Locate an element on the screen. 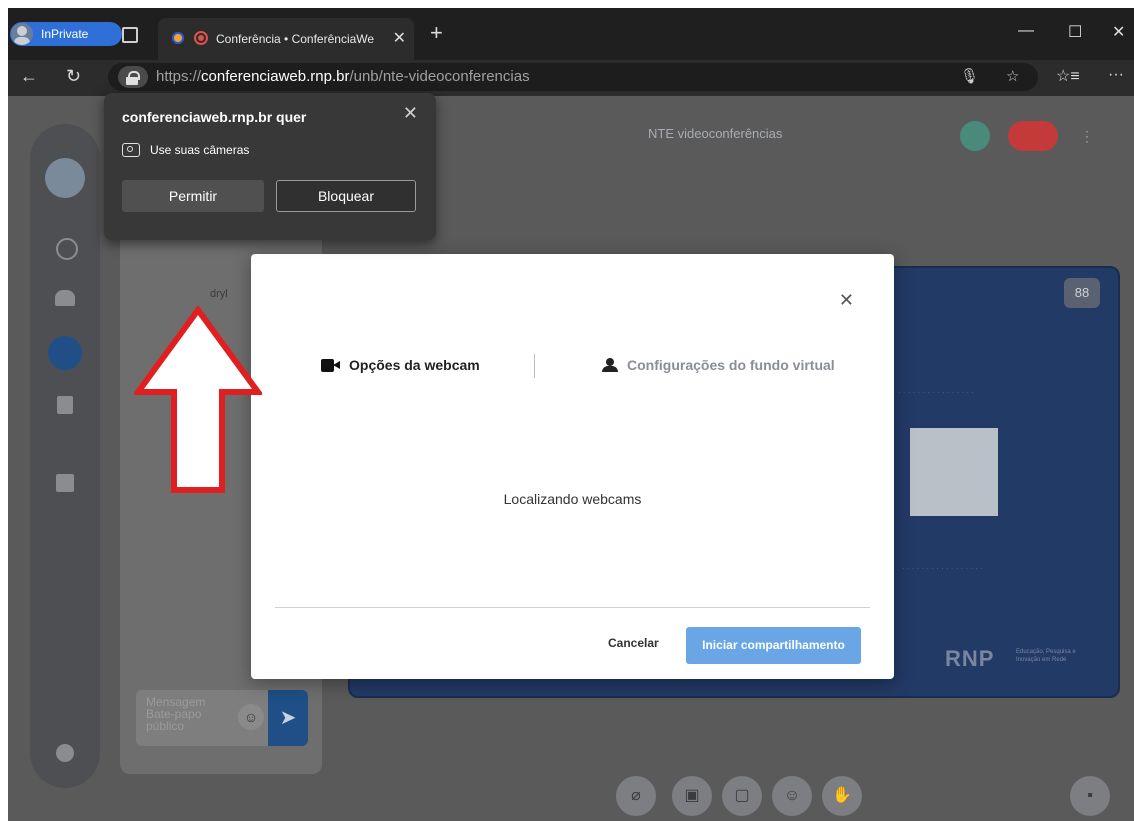  microphone-icon: 🎙 is located at coordinates (969, 76).